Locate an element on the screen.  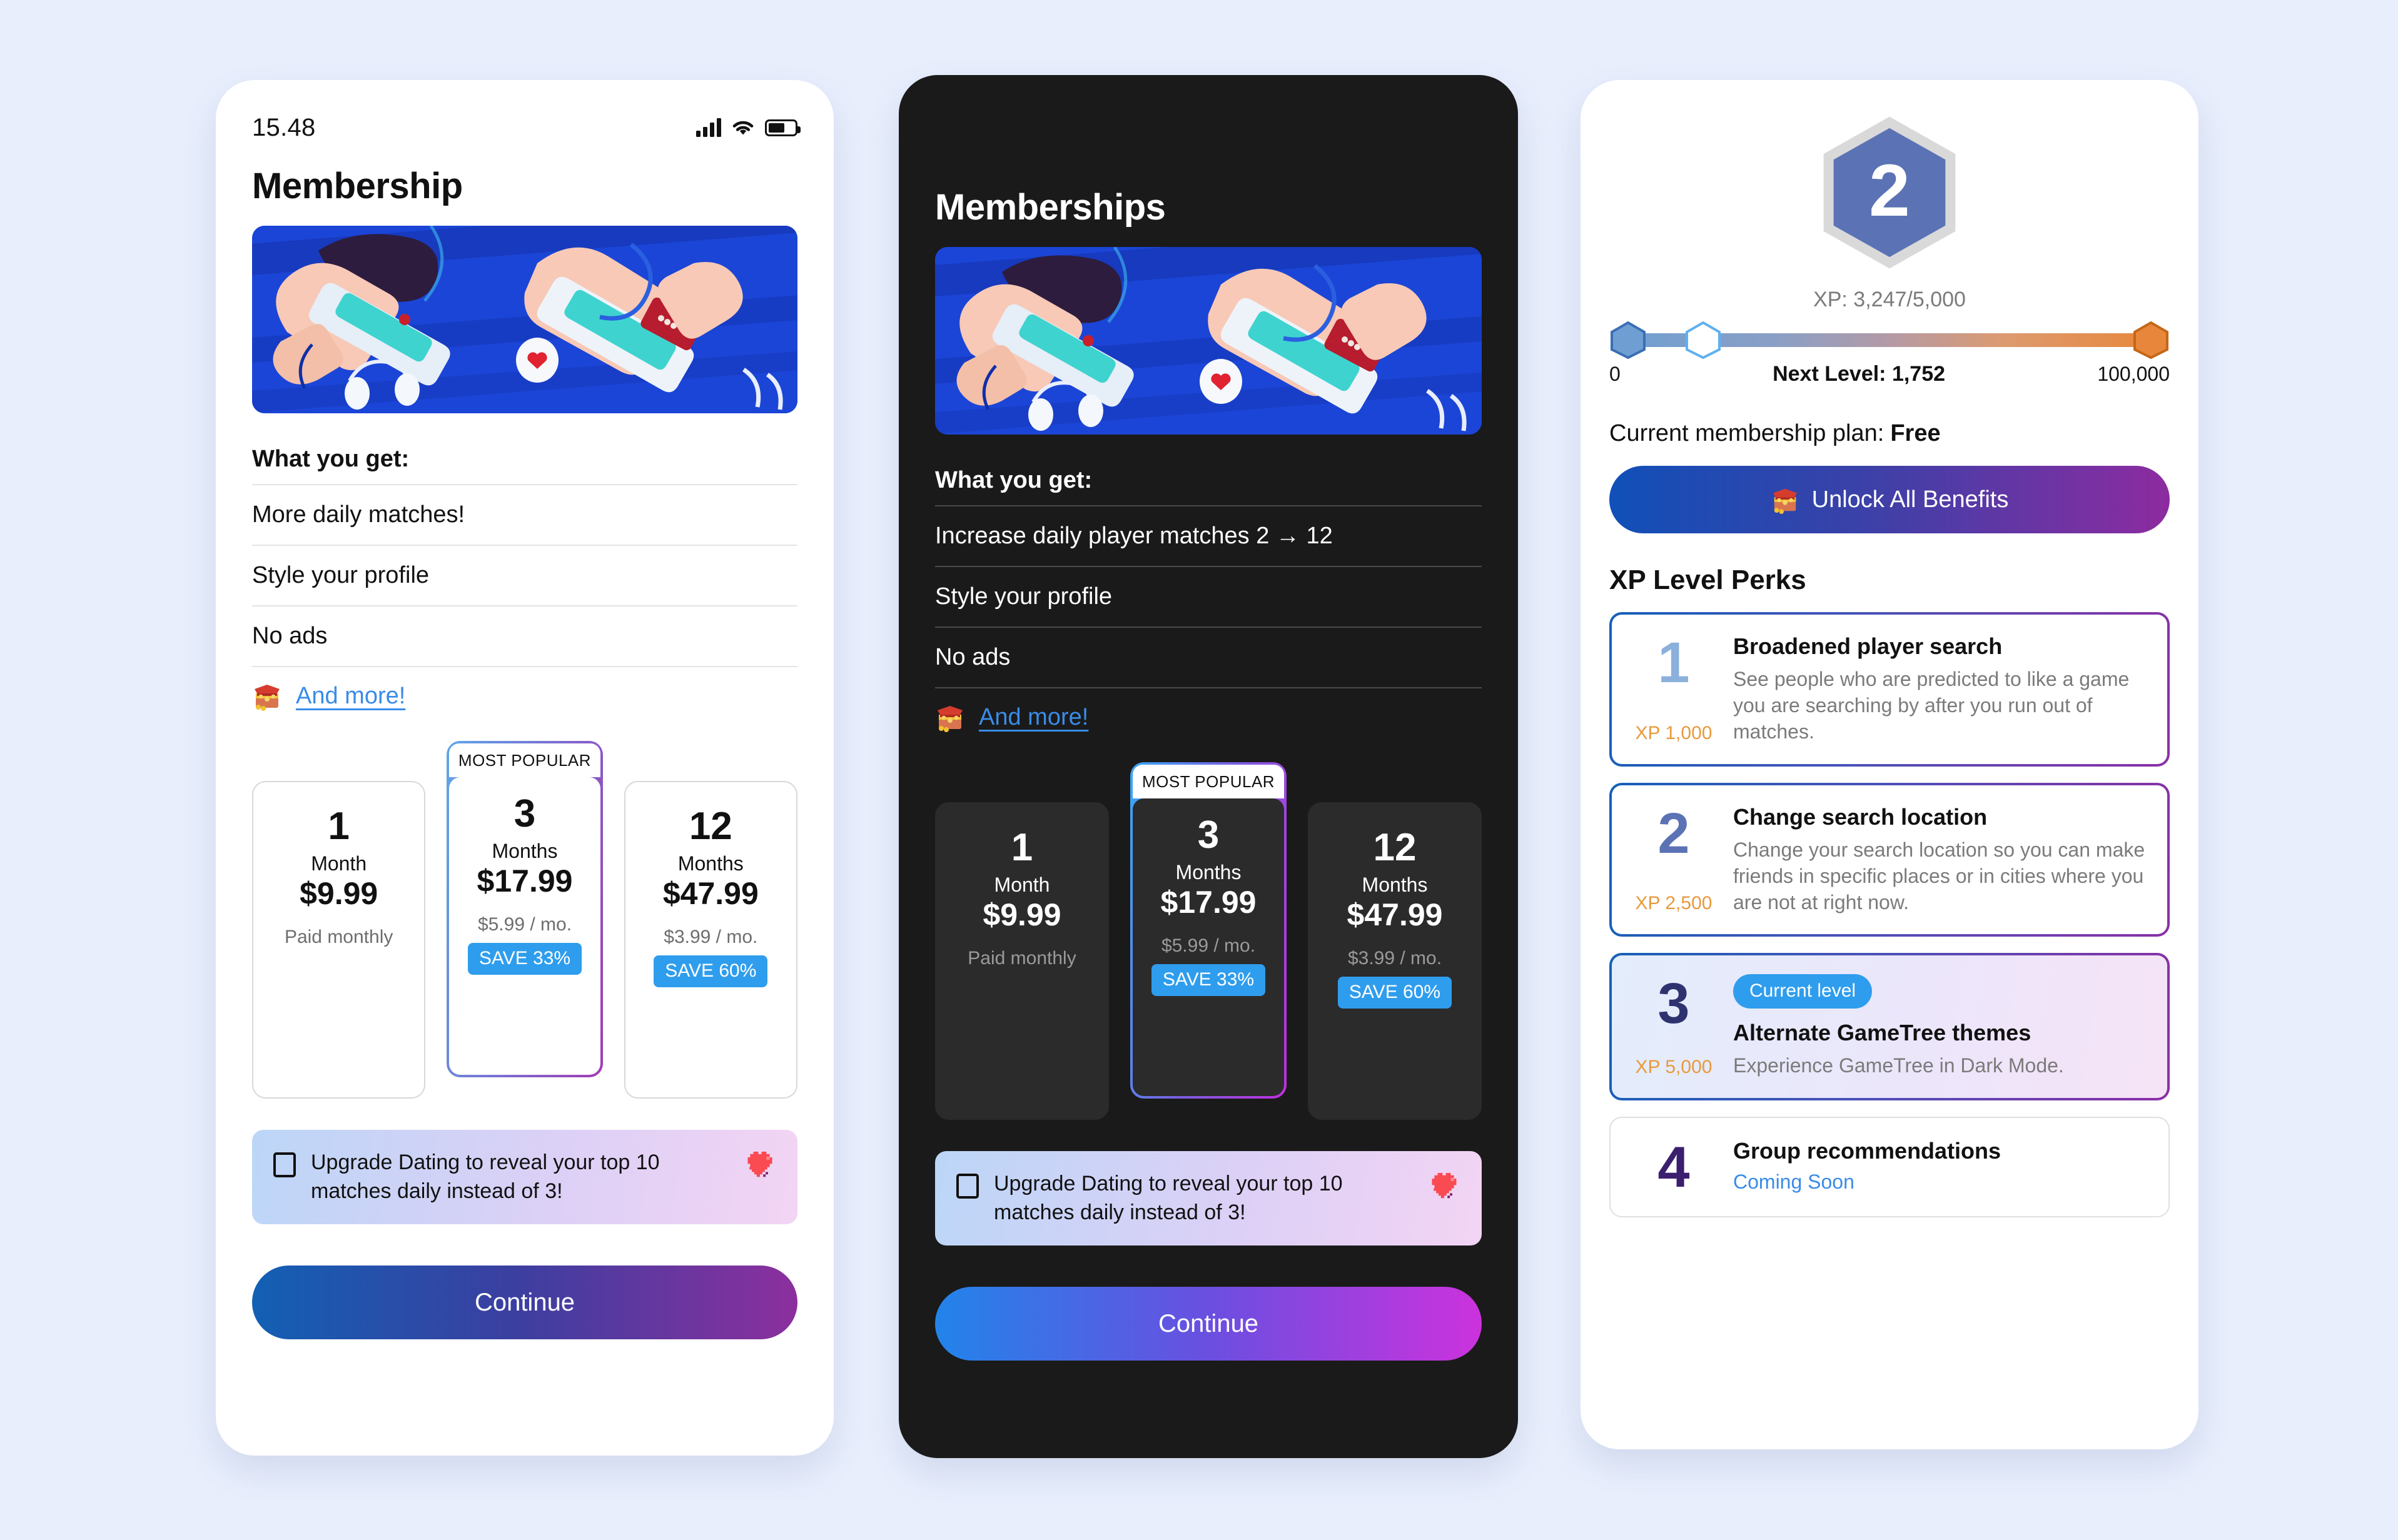
plan-duration-number: 3 is located at coordinates (1208, 835).